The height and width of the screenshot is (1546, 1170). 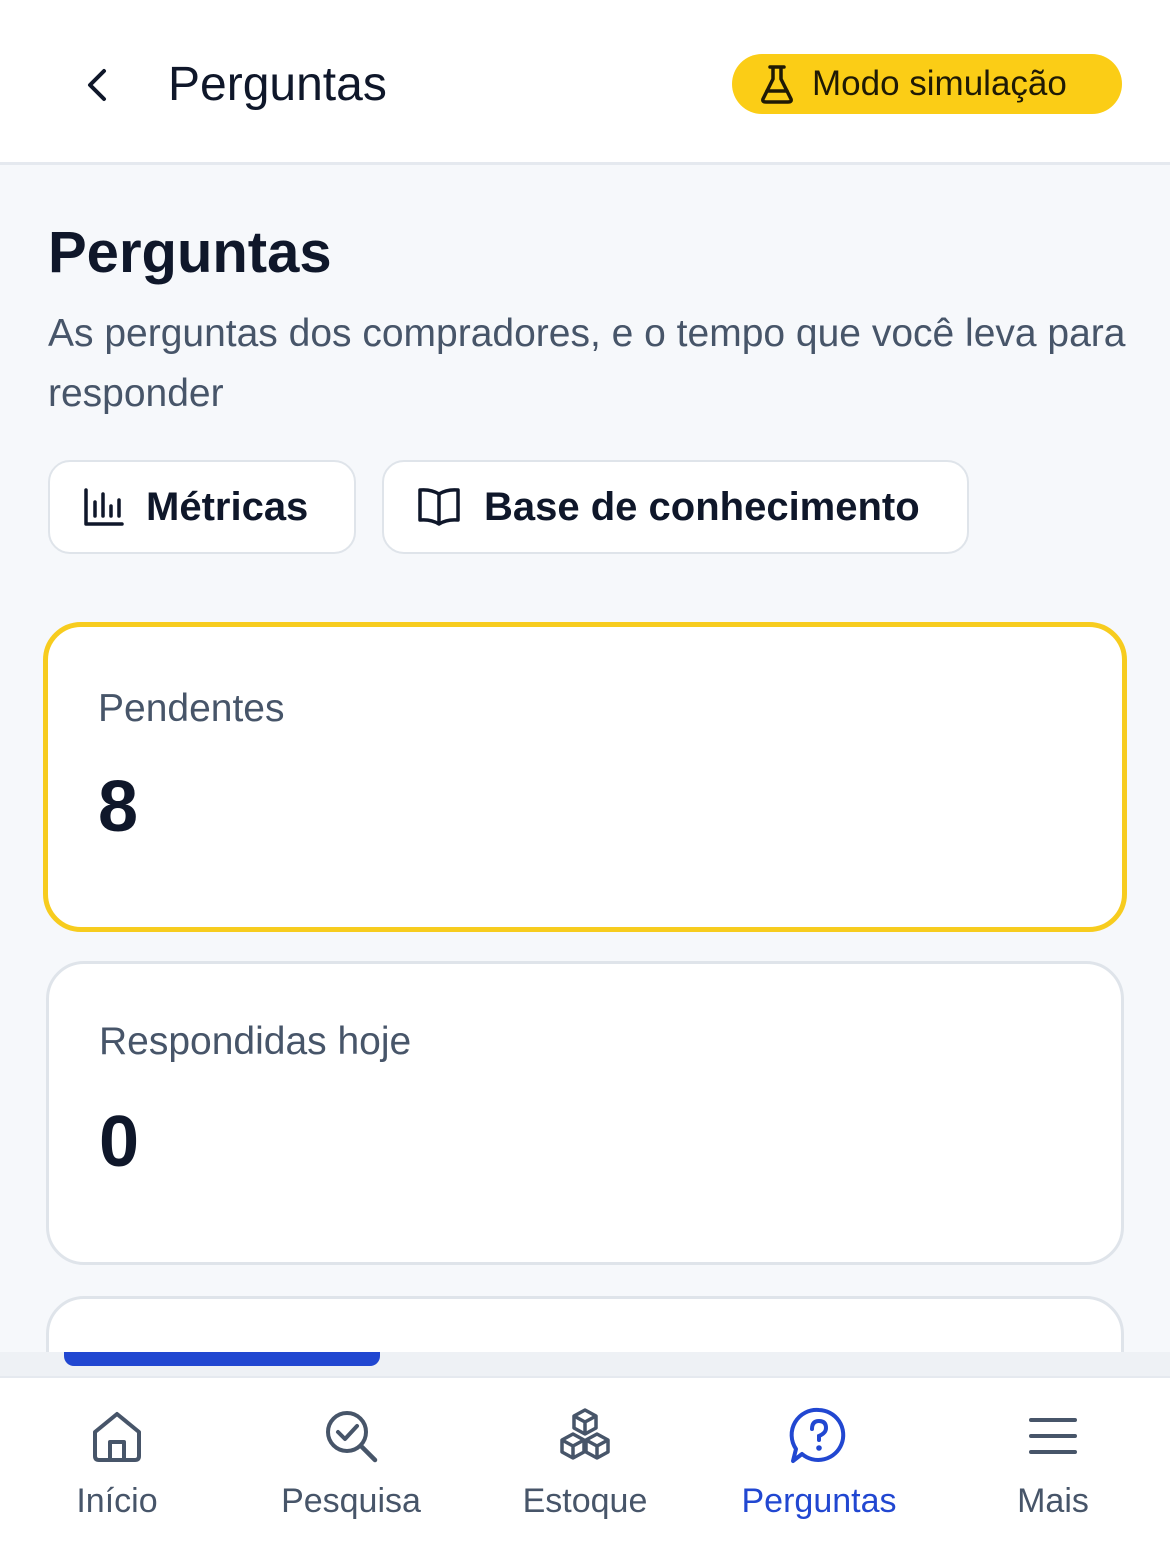 I want to click on nav-label-estoque: Estoque, so click(x=585, y=1501).